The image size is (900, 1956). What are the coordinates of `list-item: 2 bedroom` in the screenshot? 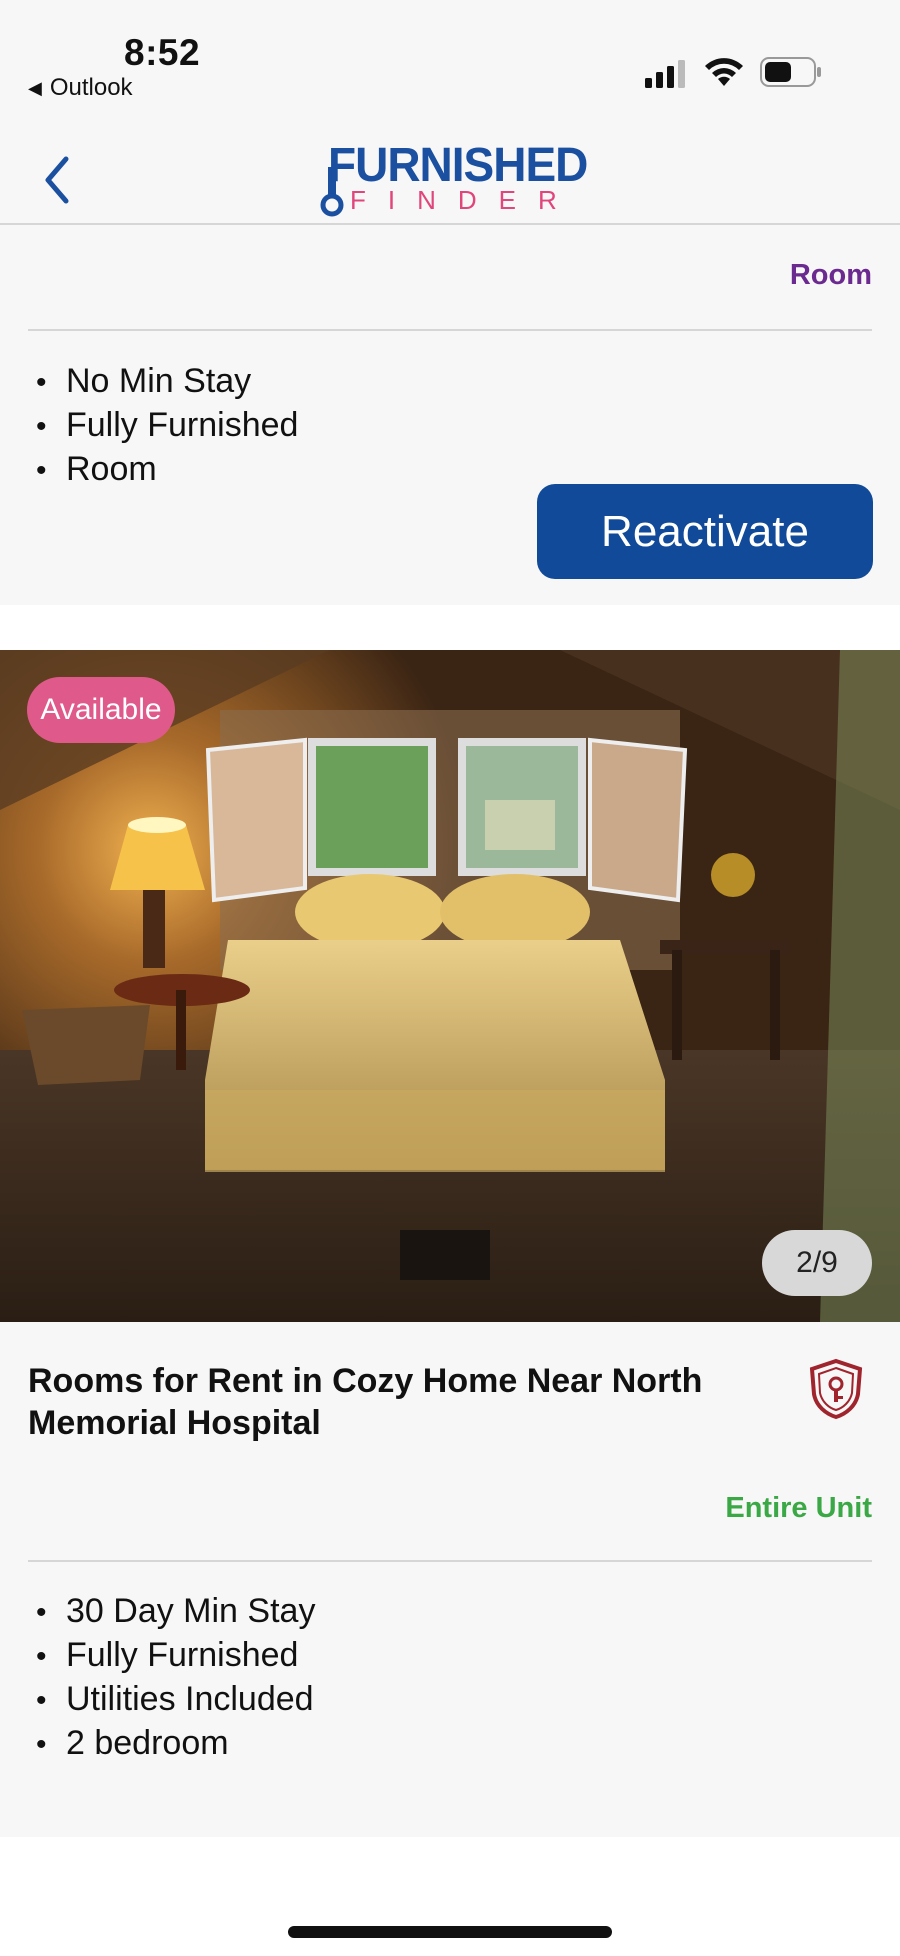 It's located at (175, 1744).